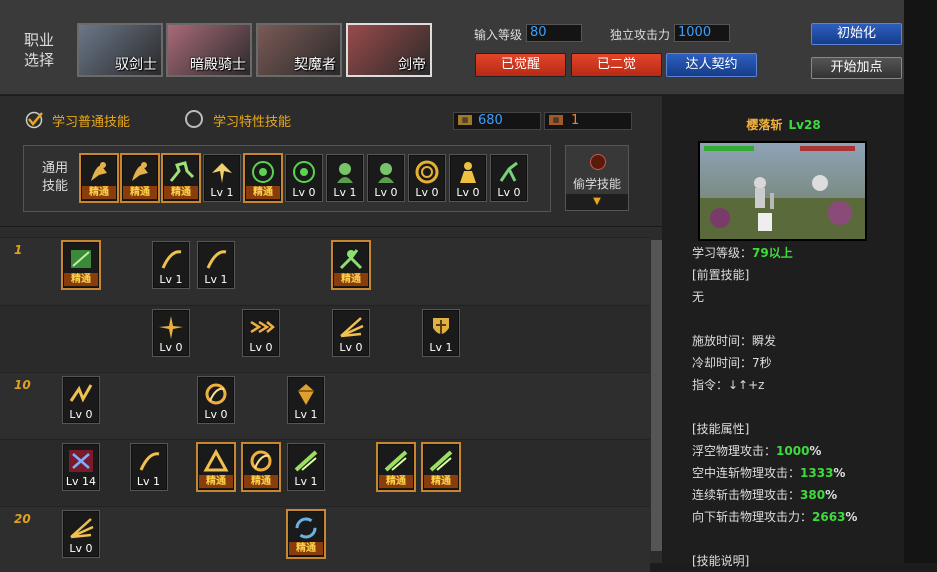  I want to click on general-skill-1: 精通, so click(99, 178).